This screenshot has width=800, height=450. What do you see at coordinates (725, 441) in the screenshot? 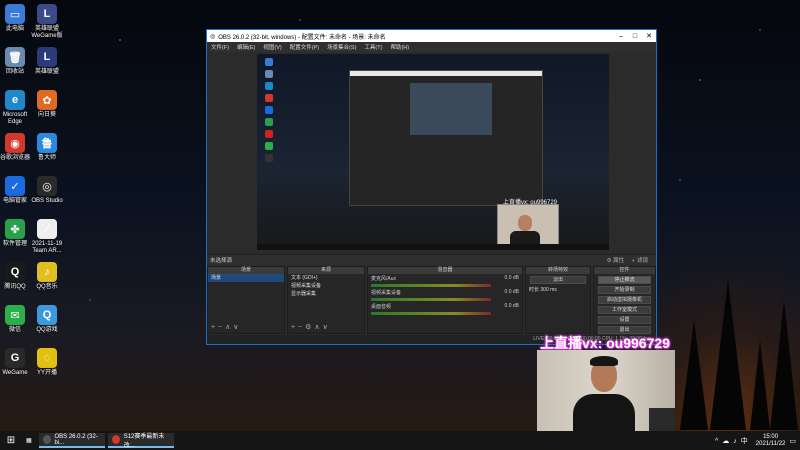
I see `tray-icon: ☁` at bounding box center [725, 441].